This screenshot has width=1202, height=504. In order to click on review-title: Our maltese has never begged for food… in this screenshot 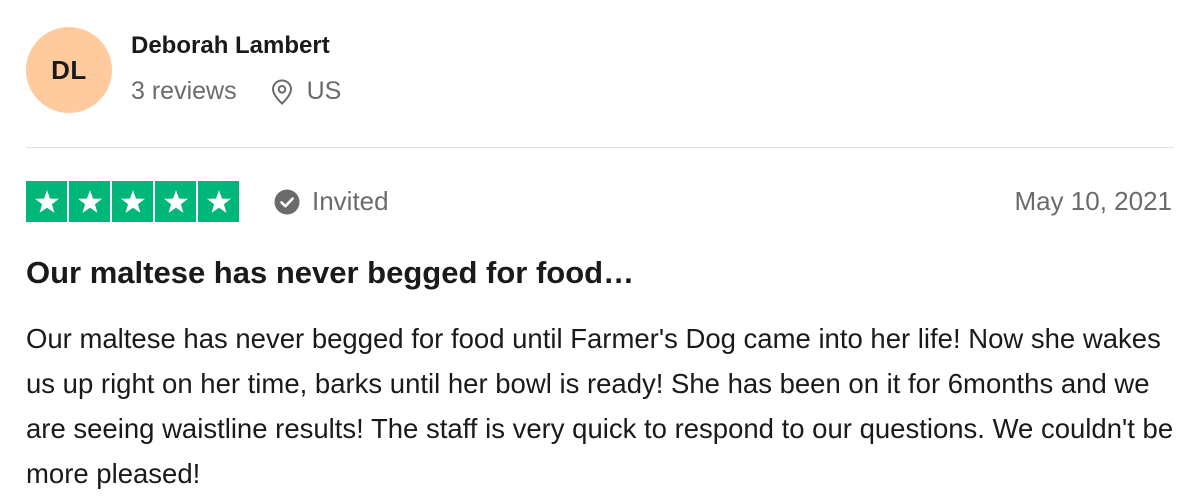, I will do `click(330, 273)`.